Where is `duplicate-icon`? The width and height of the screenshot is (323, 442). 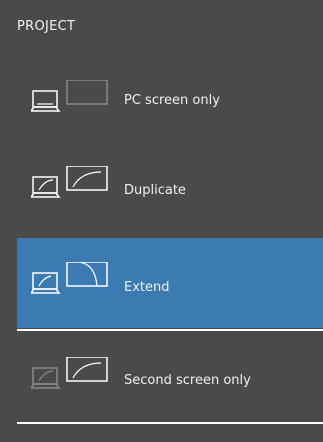 duplicate-icon is located at coordinates (72, 183).